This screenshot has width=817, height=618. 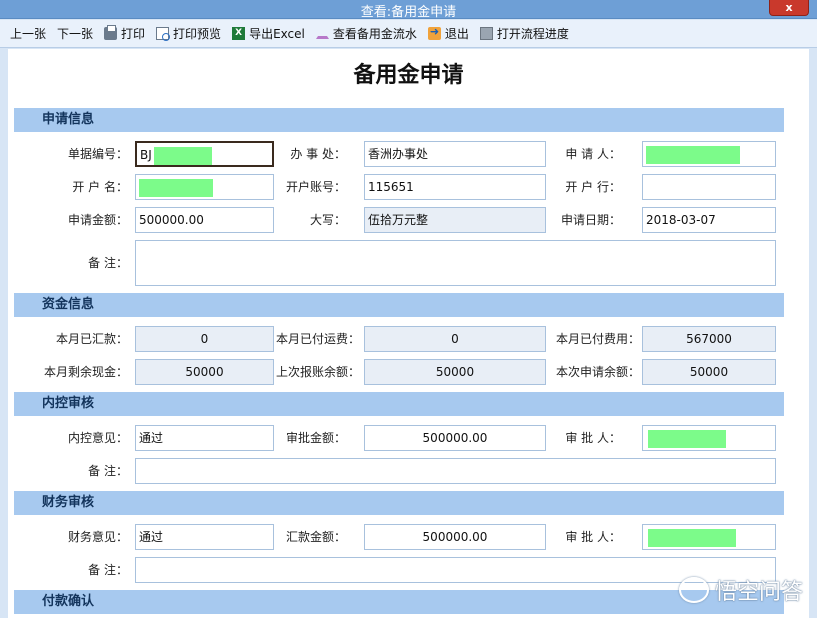 I want to click on freight-field: 0, so click(x=455, y=339).